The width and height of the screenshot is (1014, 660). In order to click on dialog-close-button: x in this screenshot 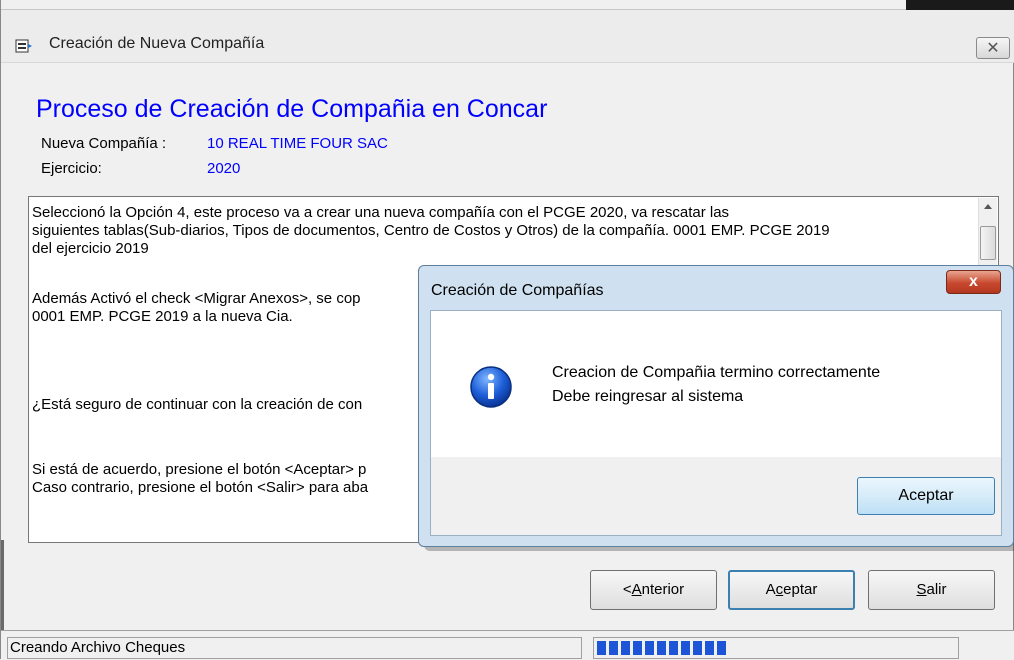, I will do `click(973, 282)`.